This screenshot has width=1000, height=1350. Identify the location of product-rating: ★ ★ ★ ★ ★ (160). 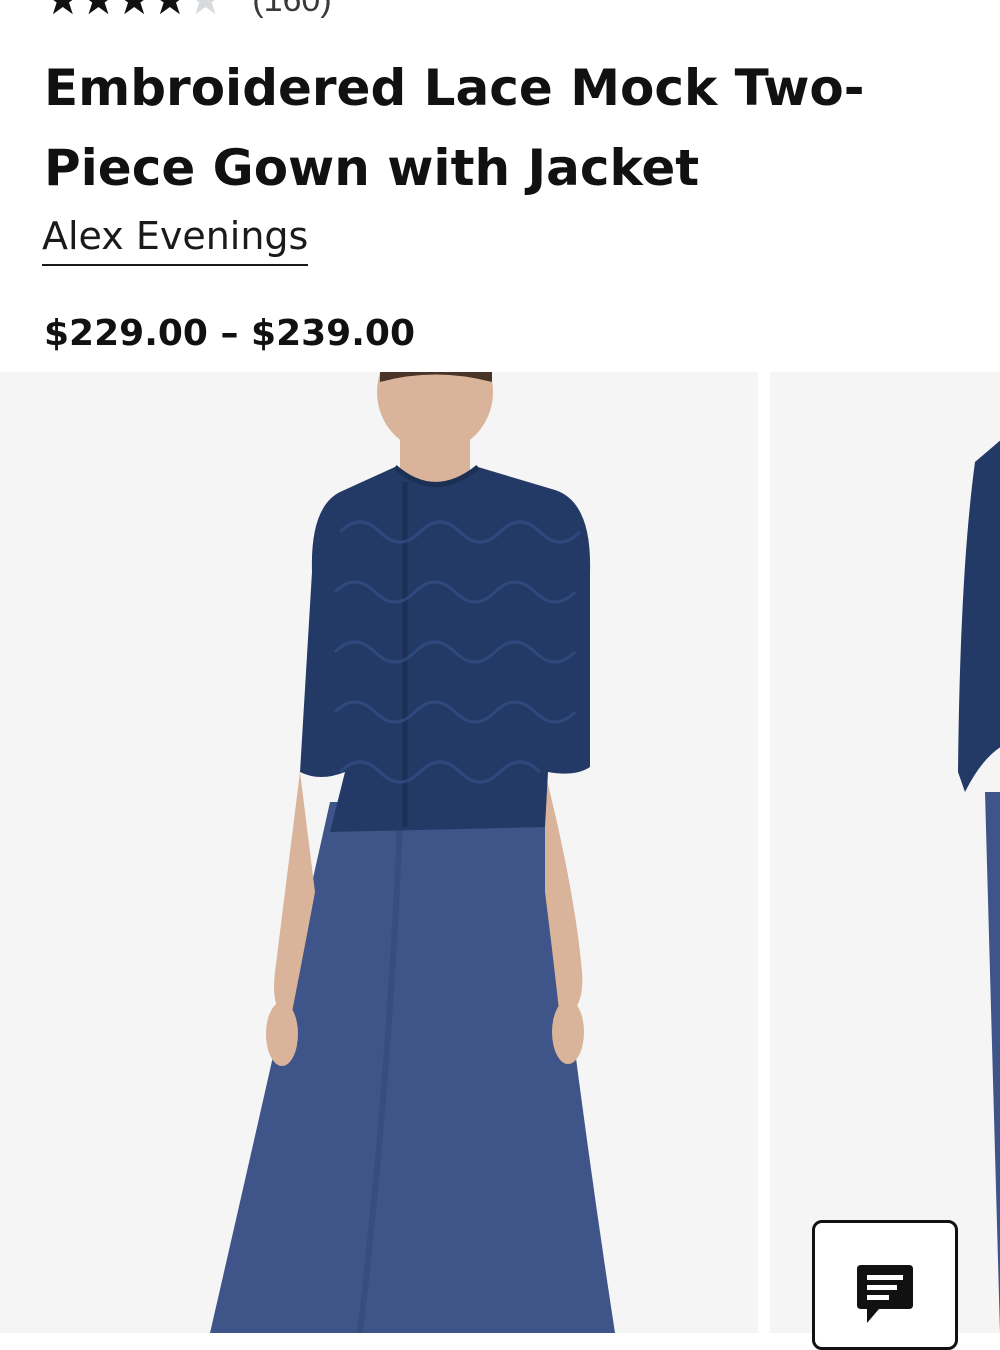
(188, 11).